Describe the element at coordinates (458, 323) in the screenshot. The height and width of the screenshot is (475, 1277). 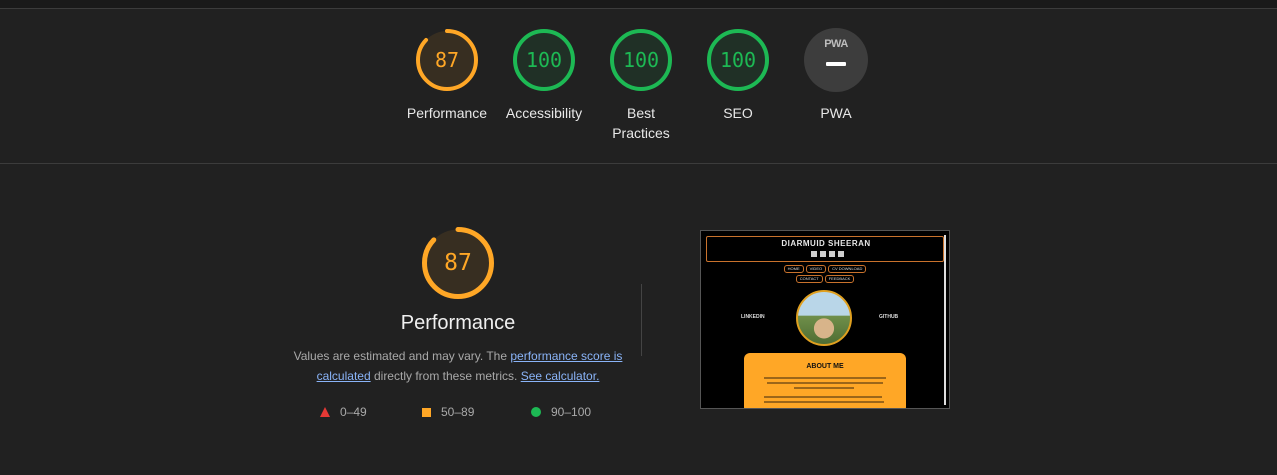
I see `performance-title: Performance` at that location.